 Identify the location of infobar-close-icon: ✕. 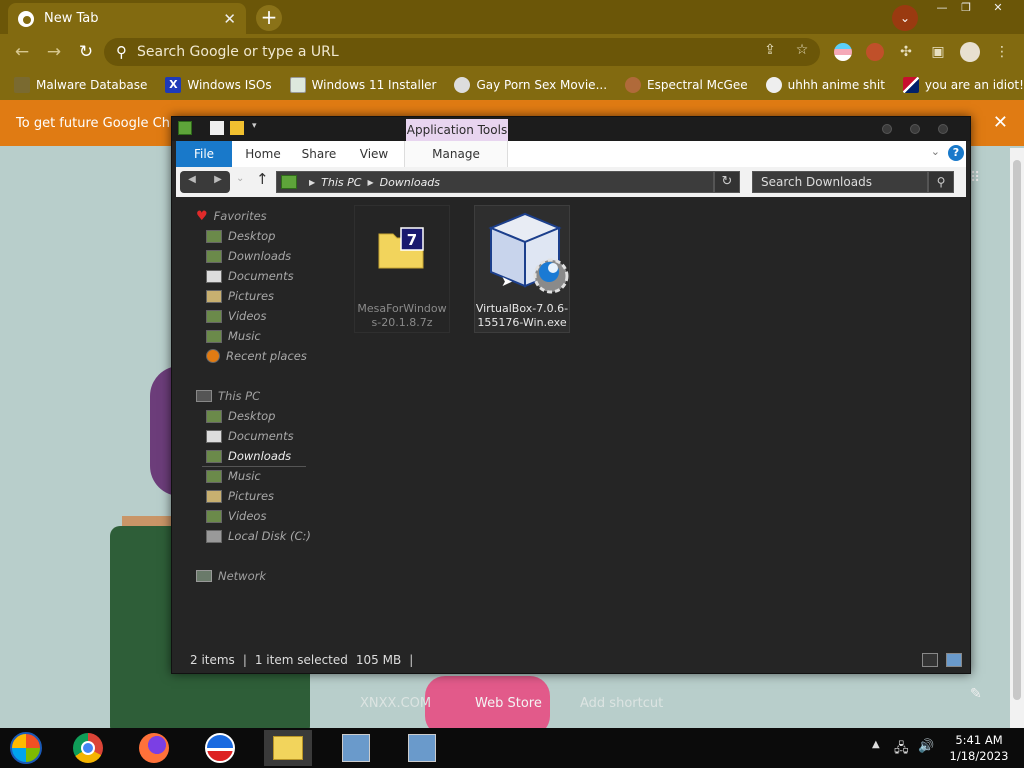
(1000, 122).